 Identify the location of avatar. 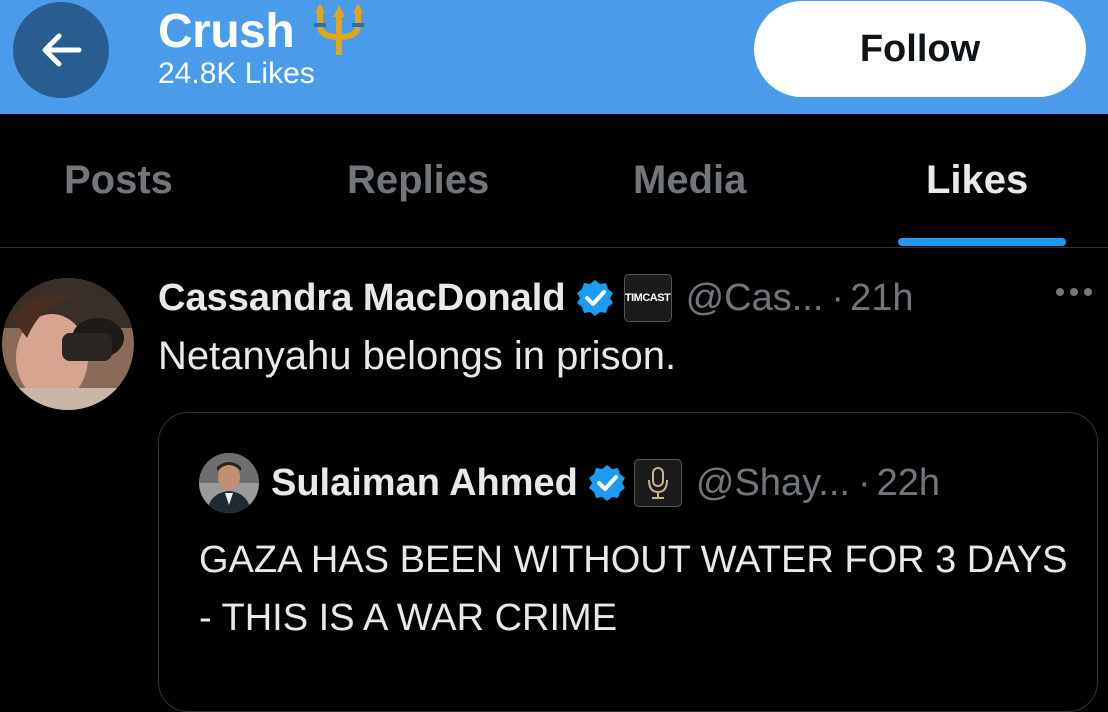
(68, 344).